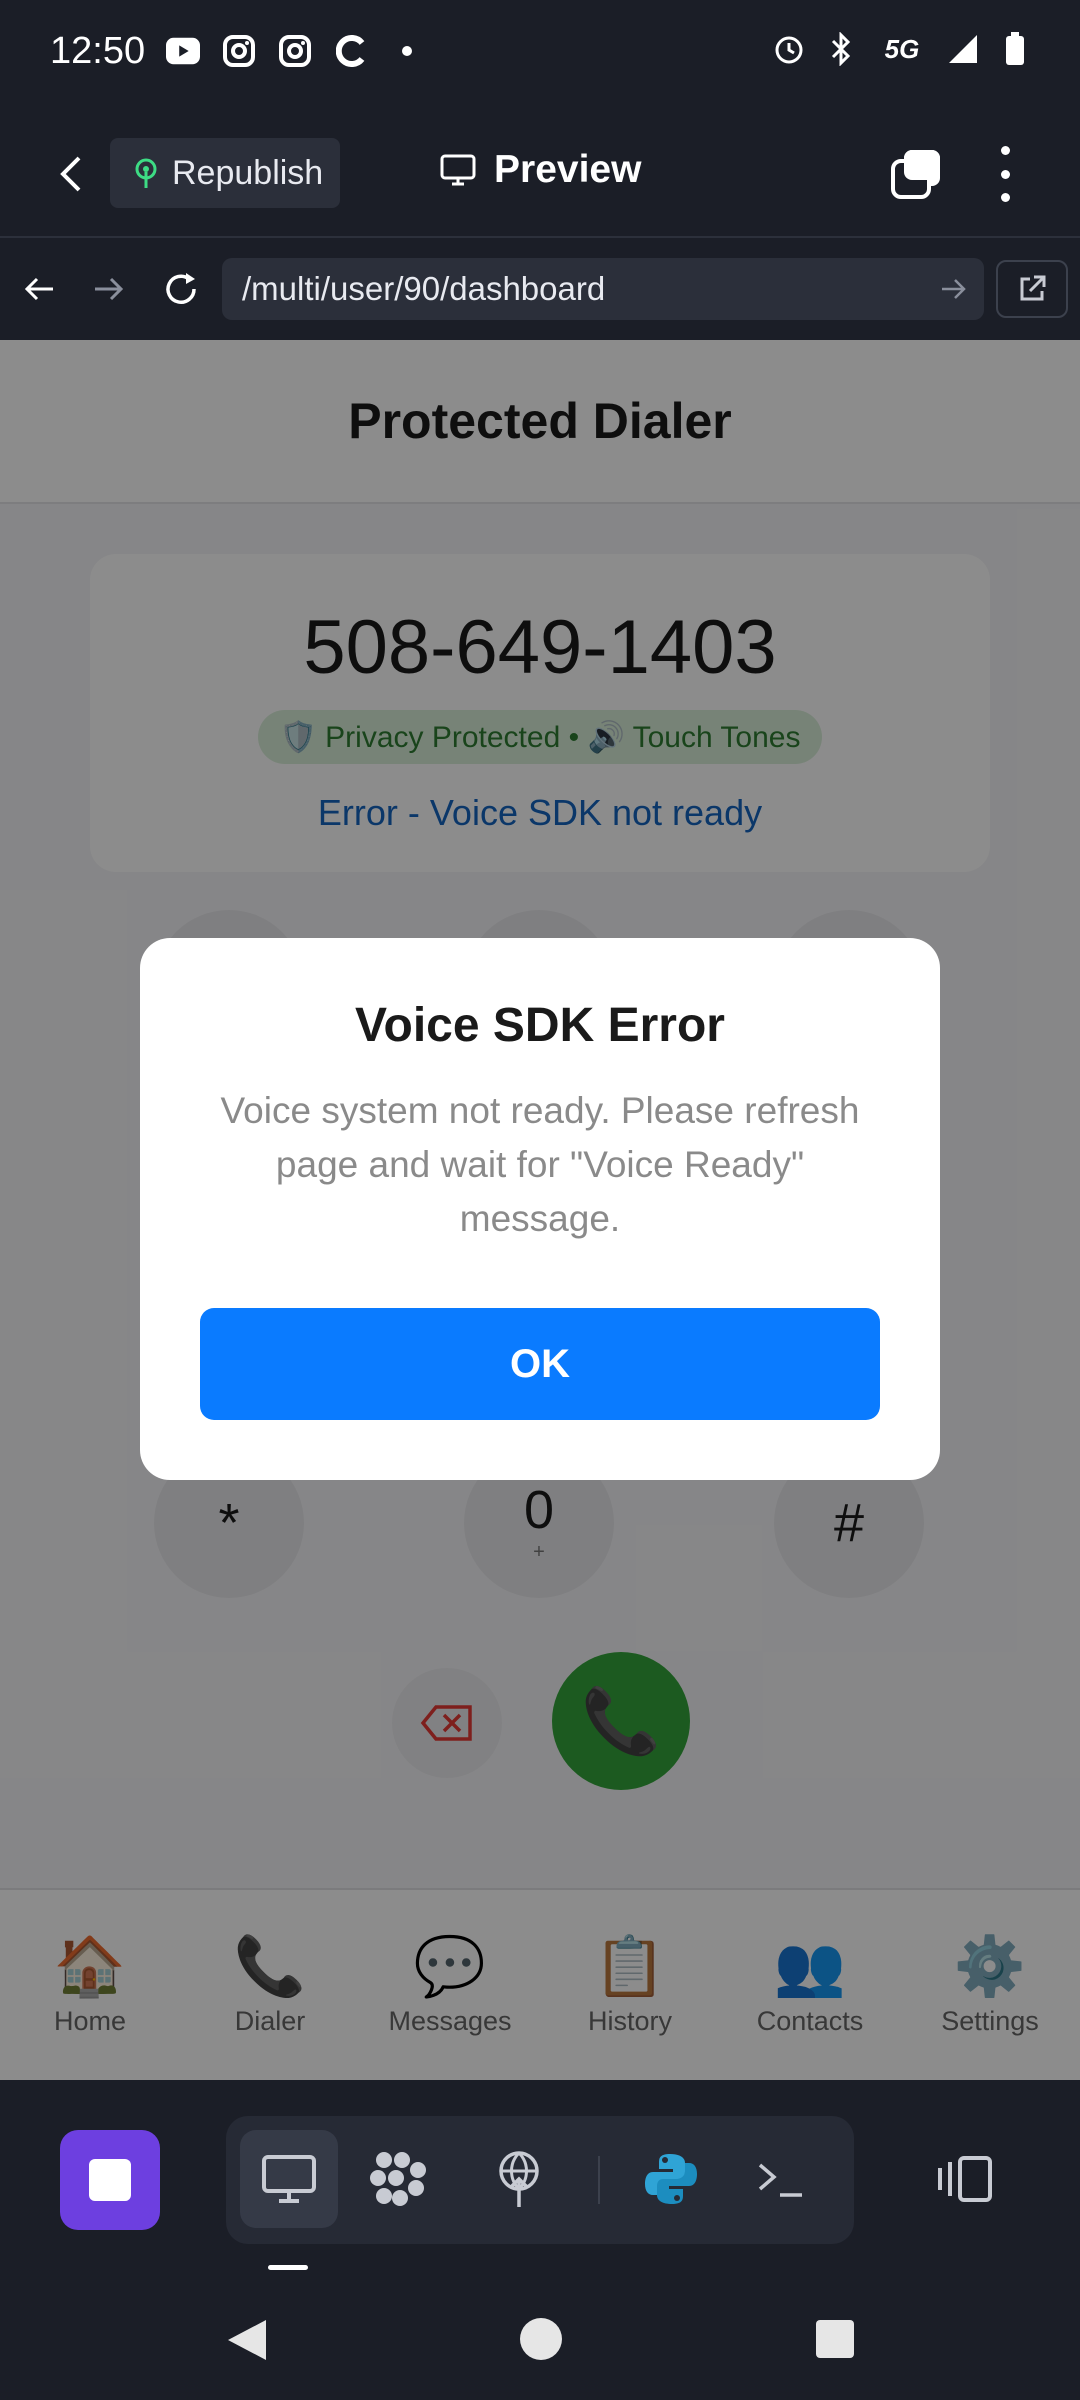 This screenshot has width=1080, height=2400. I want to click on hexagon-grid-icon, so click(398, 2179).